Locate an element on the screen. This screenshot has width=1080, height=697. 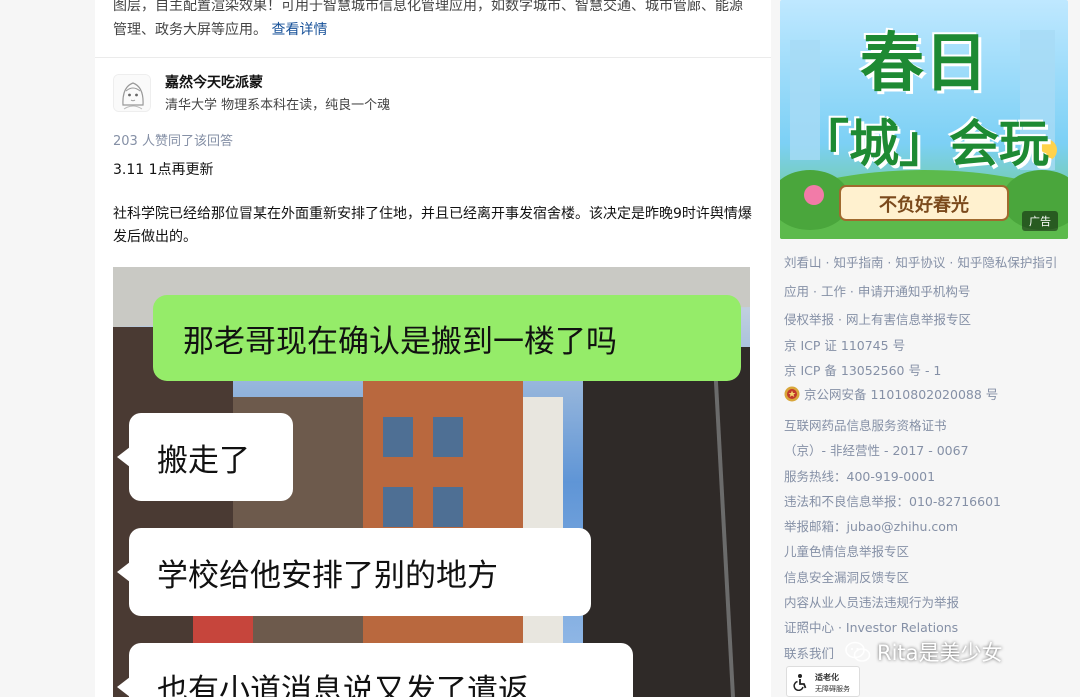
footer-link-guide: 知乎指南 is located at coordinates (858, 262).